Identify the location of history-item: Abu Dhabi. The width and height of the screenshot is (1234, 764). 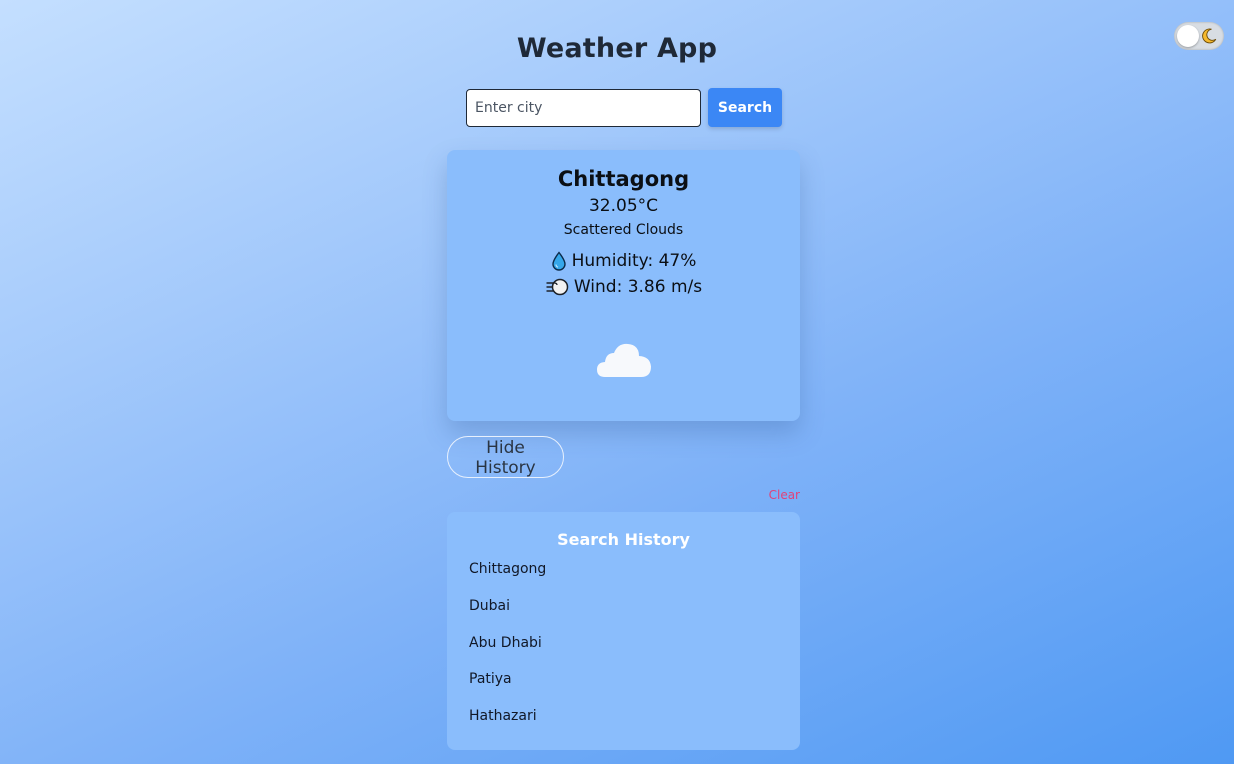
(507, 653).